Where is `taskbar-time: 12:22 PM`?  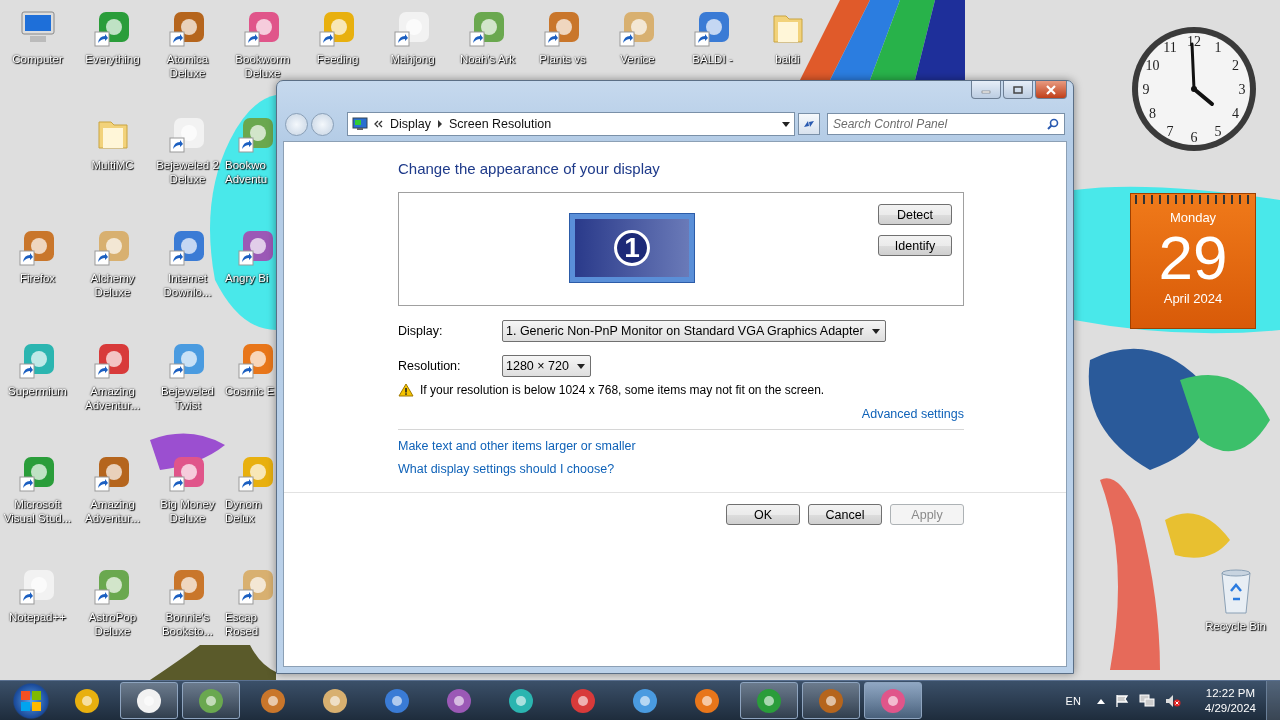
taskbar-time: 12:22 PM is located at coordinates (1230, 693).